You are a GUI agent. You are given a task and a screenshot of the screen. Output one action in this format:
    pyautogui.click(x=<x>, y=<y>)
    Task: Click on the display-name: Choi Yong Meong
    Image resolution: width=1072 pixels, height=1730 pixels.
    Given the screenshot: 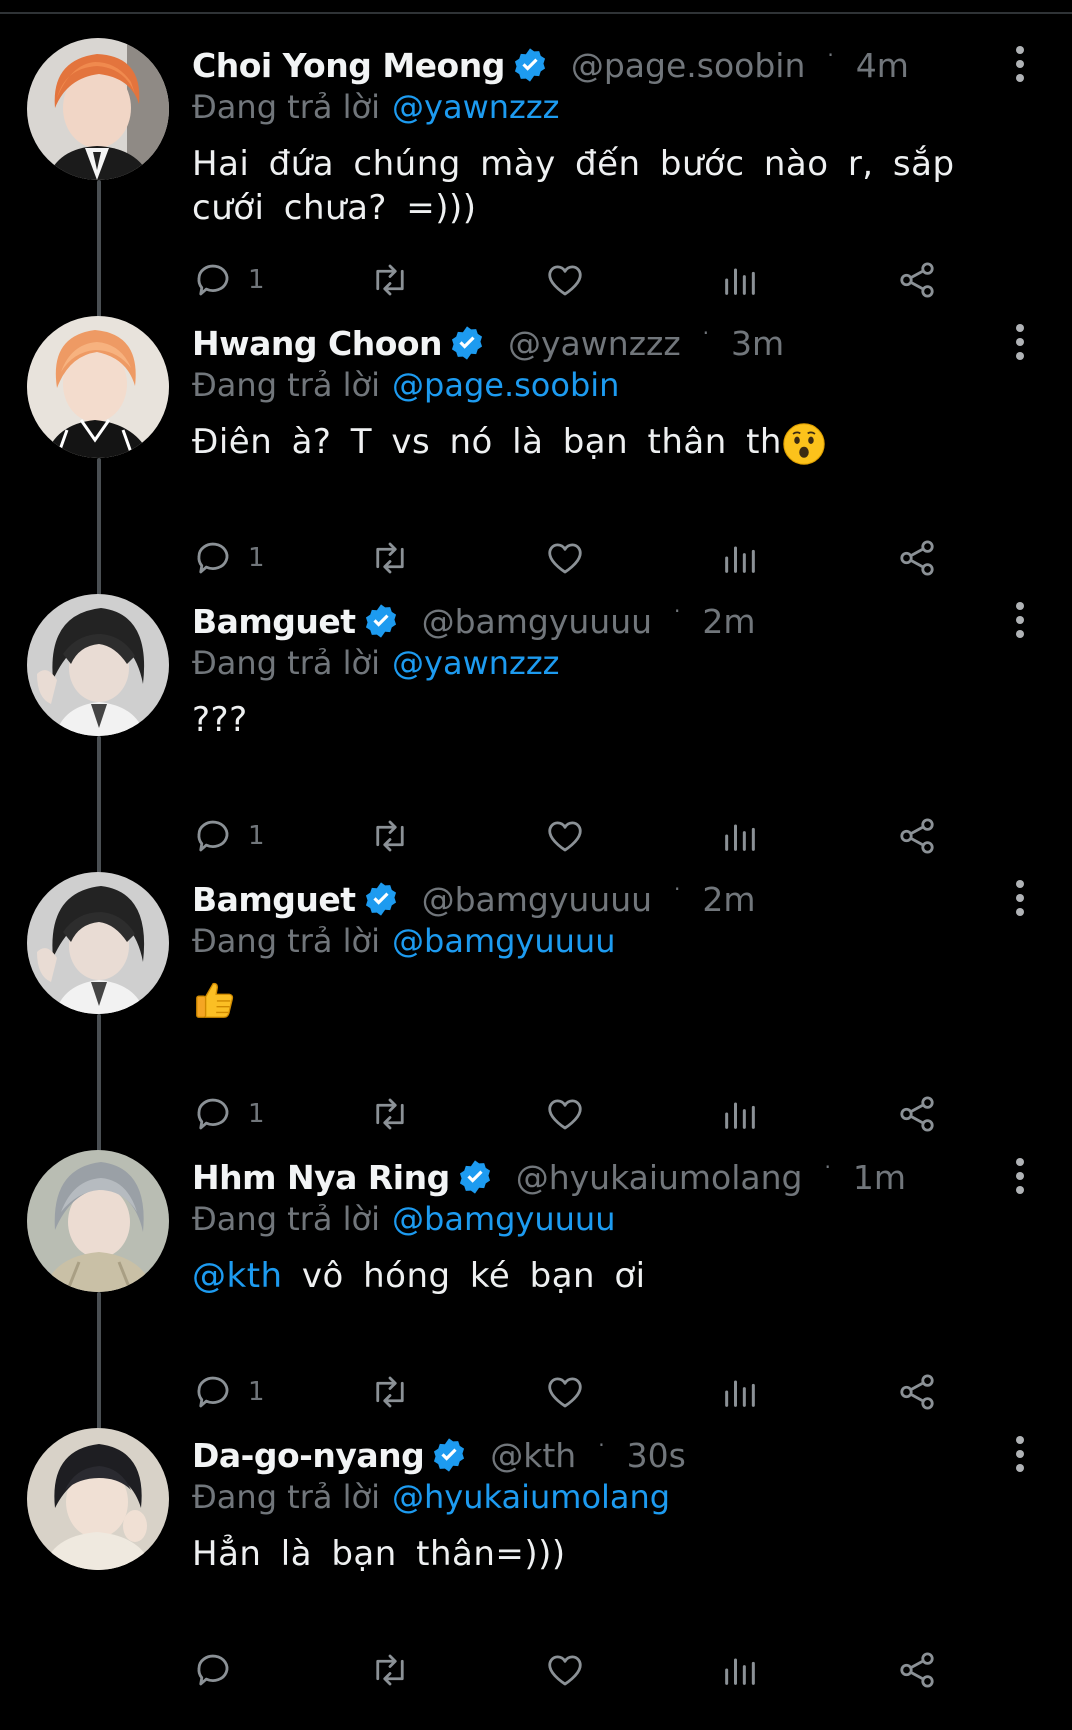 What is the action you would take?
    pyautogui.click(x=348, y=65)
    